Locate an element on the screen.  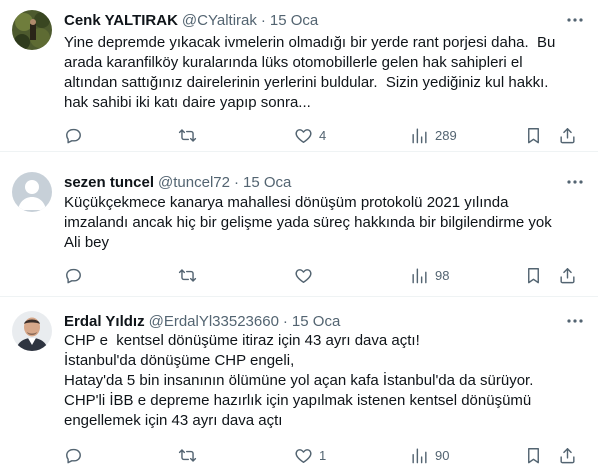
tweet-actions: 1 90 is located at coordinates (323, 455).